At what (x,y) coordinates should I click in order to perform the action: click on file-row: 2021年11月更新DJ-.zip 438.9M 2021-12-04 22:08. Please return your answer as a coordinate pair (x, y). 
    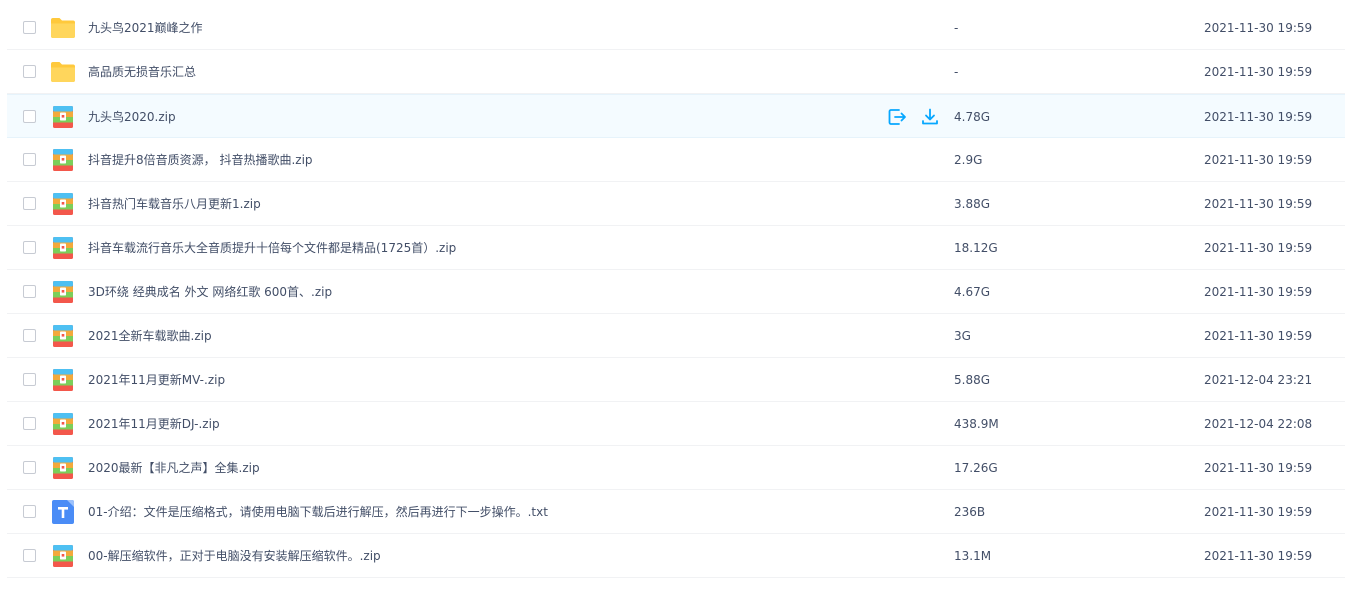
    Looking at the image, I should click on (676, 424).